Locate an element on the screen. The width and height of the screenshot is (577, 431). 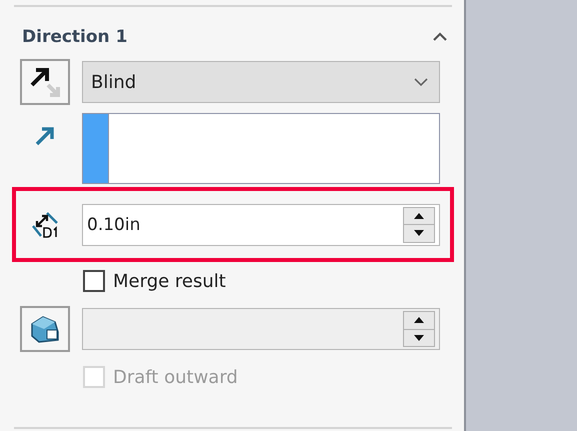
cube-icon is located at coordinates (45, 329).